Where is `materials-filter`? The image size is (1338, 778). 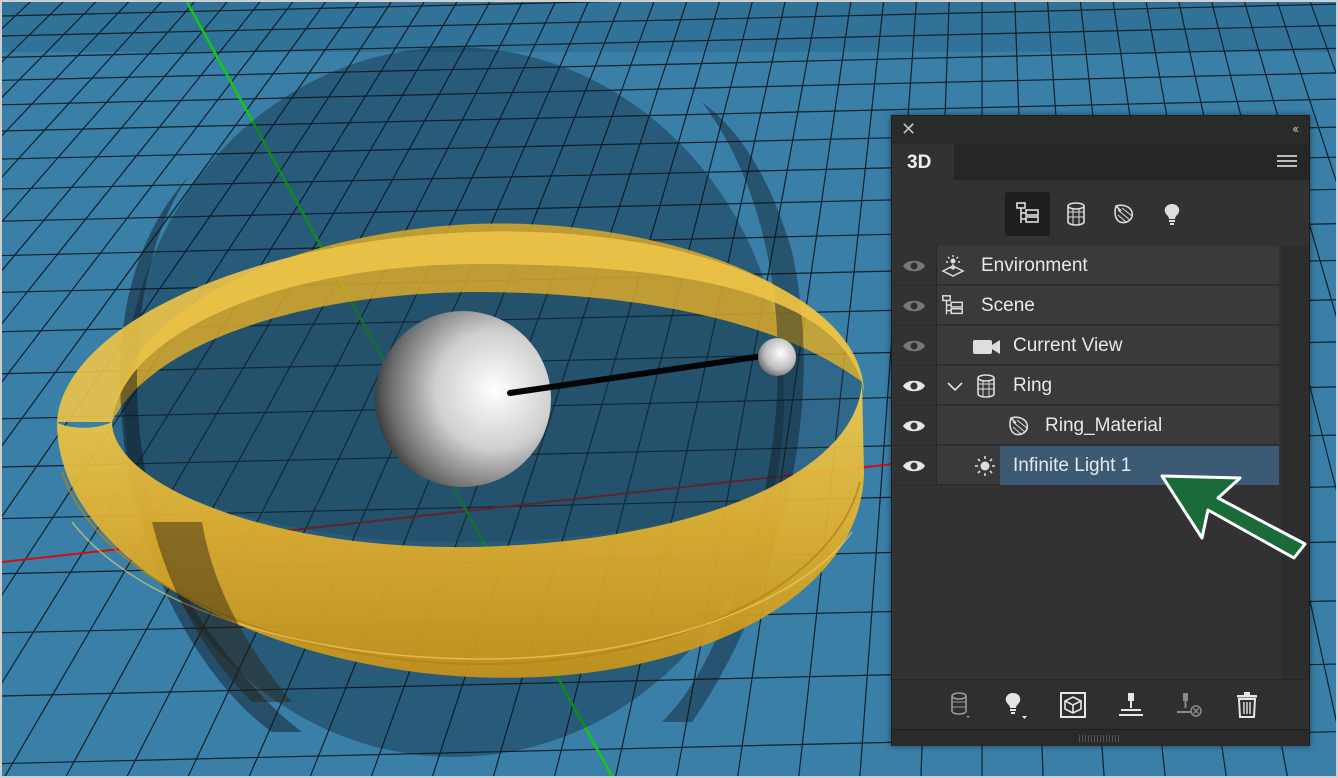
materials-filter is located at coordinates (1123, 214).